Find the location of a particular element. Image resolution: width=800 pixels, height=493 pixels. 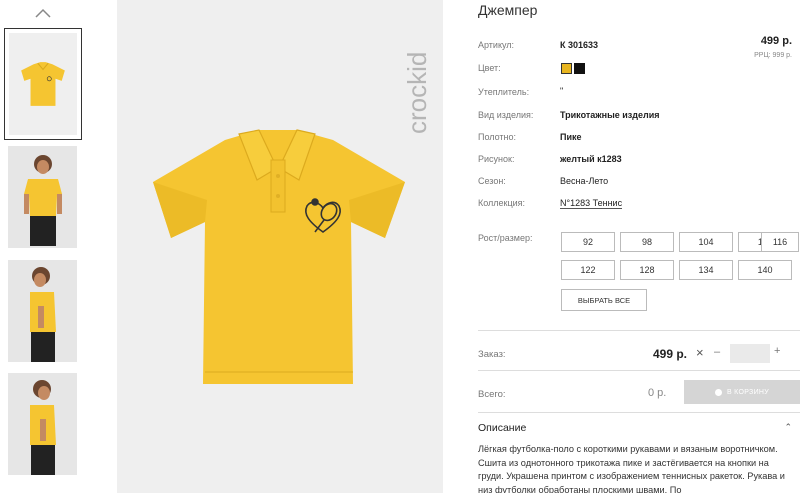

shirt-thumbnail-image is located at coordinates (43, 84).